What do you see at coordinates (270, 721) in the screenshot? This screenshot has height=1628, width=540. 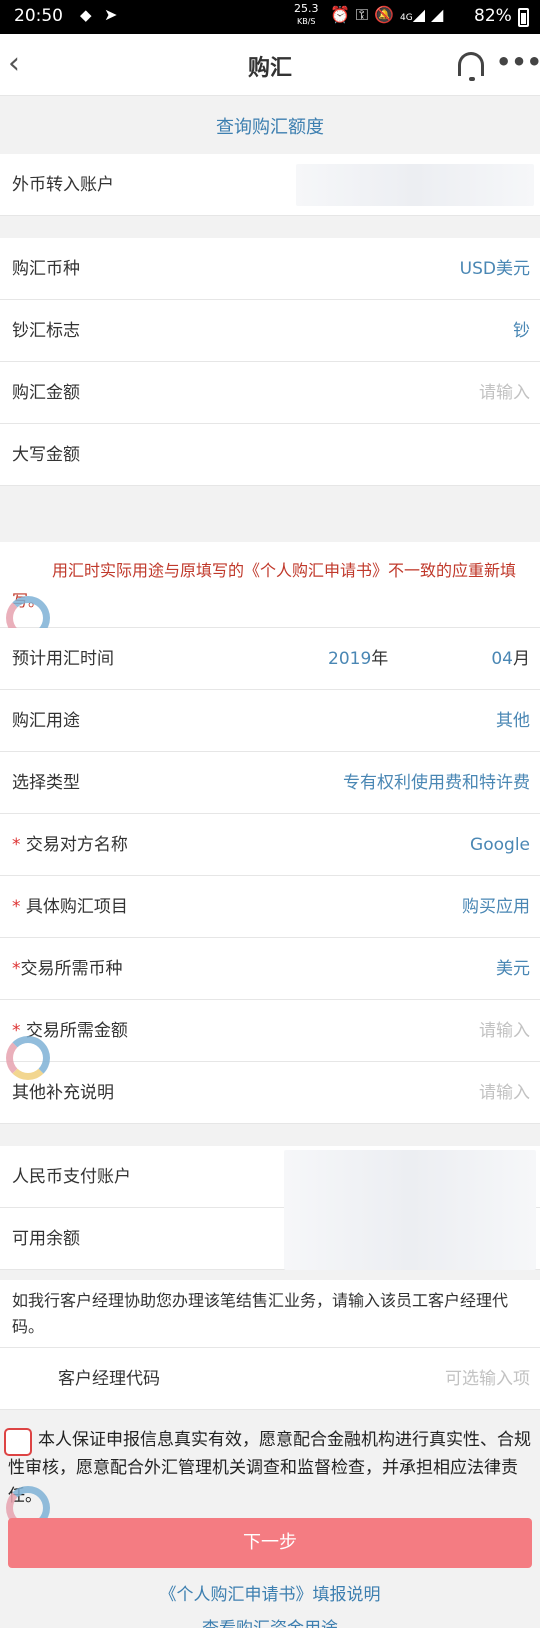 I see `purpose-row: 购汇用途 其他` at bounding box center [270, 721].